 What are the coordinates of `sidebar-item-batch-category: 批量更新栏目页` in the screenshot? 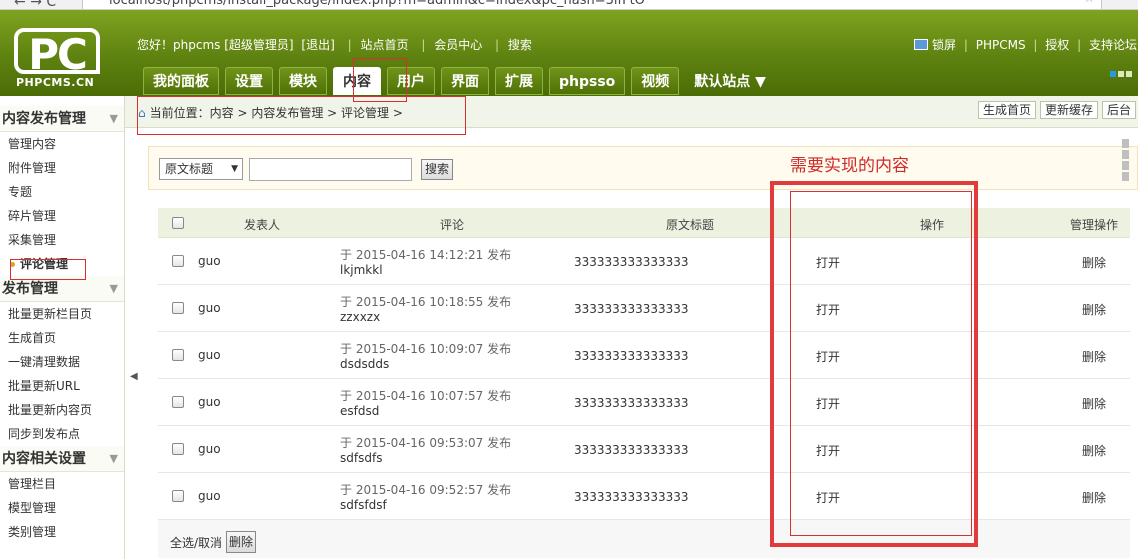 It's located at (62, 314).